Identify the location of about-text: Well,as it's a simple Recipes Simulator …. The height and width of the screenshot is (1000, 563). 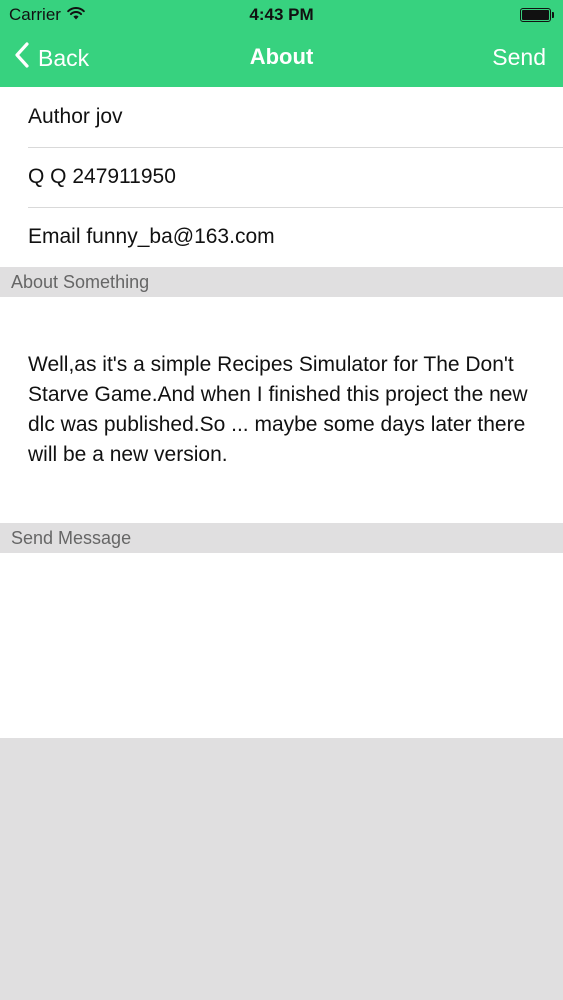
(278, 409).